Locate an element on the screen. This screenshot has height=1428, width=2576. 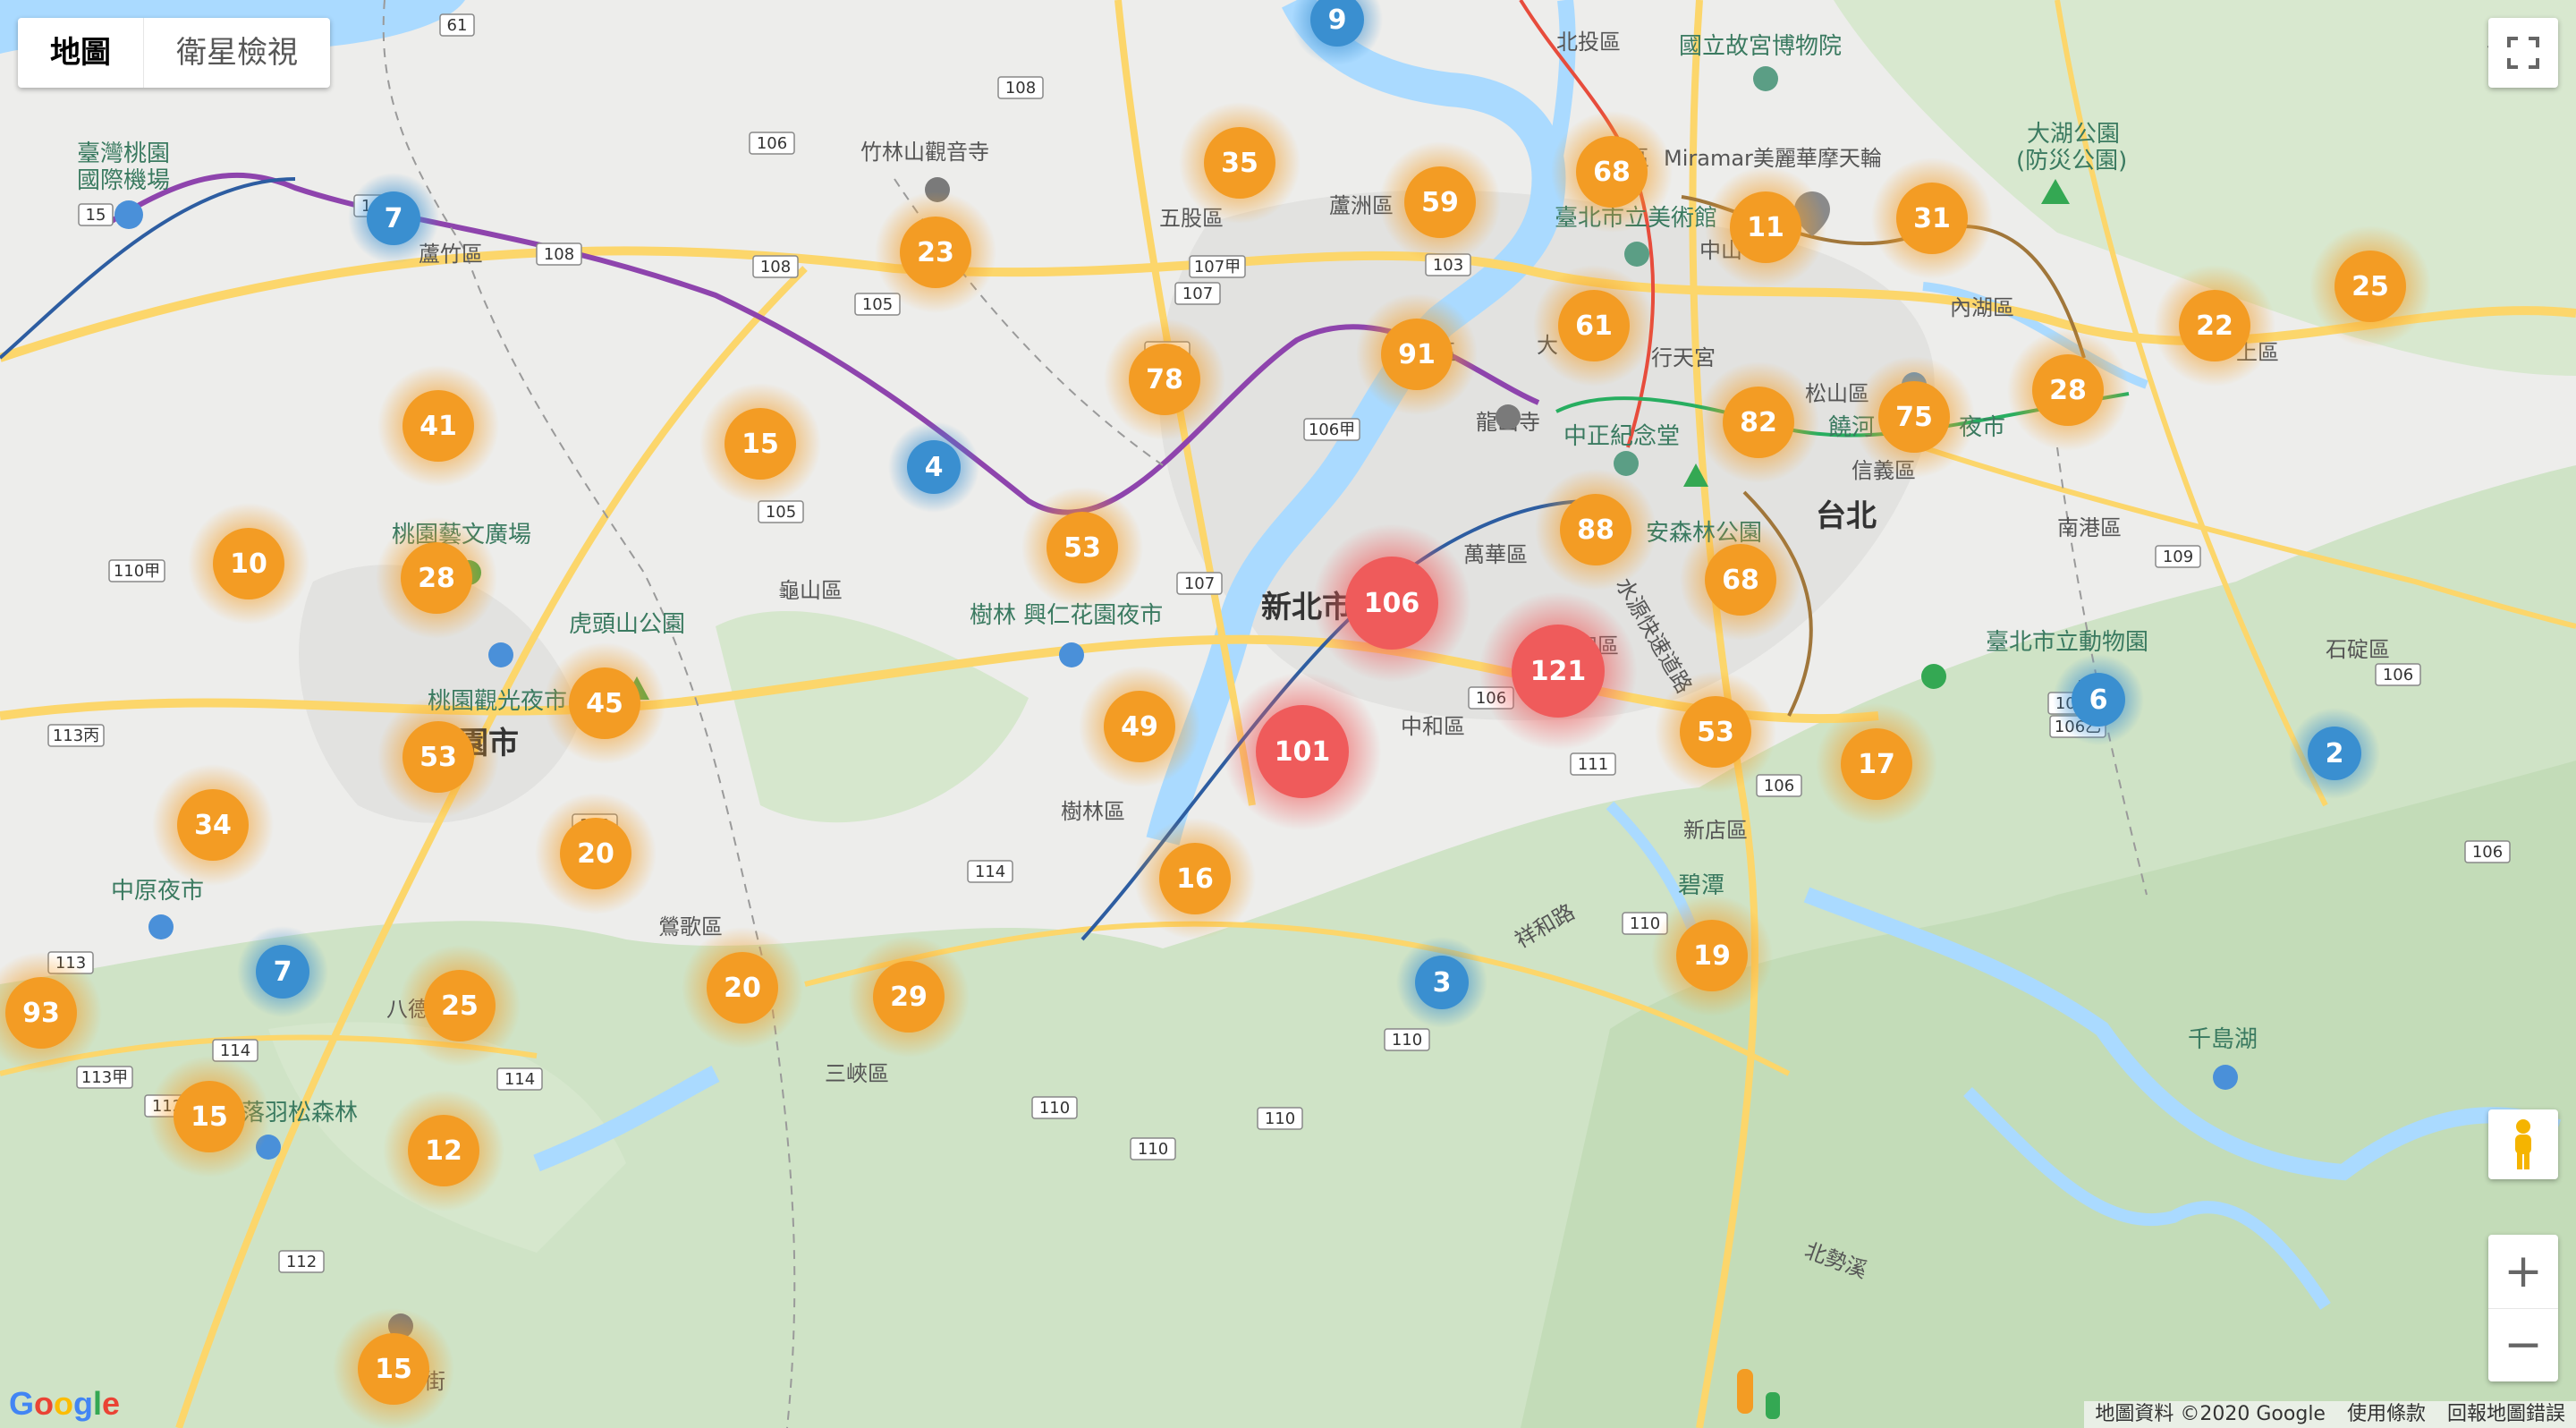
camera-icon is located at coordinates (2225, 1077).